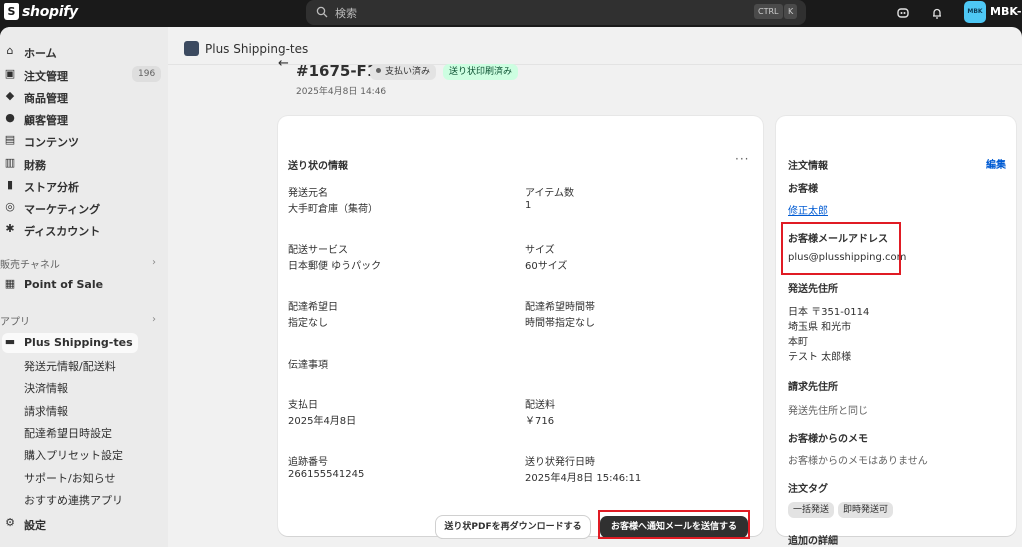 This screenshot has height=547, width=1022. What do you see at coordinates (64, 284) in the screenshot?
I see `sidebar-item-label: Point of Sale` at bounding box center [64, 284].